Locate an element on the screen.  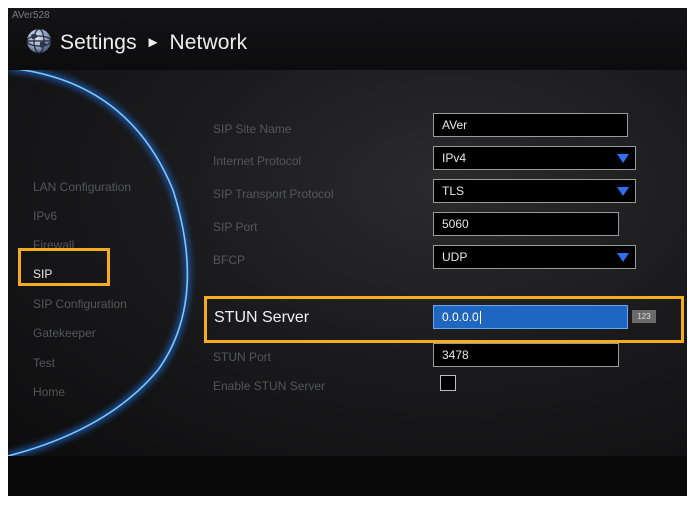
breadcrumb: Settings ► Network is located at coordinates (153, 43).